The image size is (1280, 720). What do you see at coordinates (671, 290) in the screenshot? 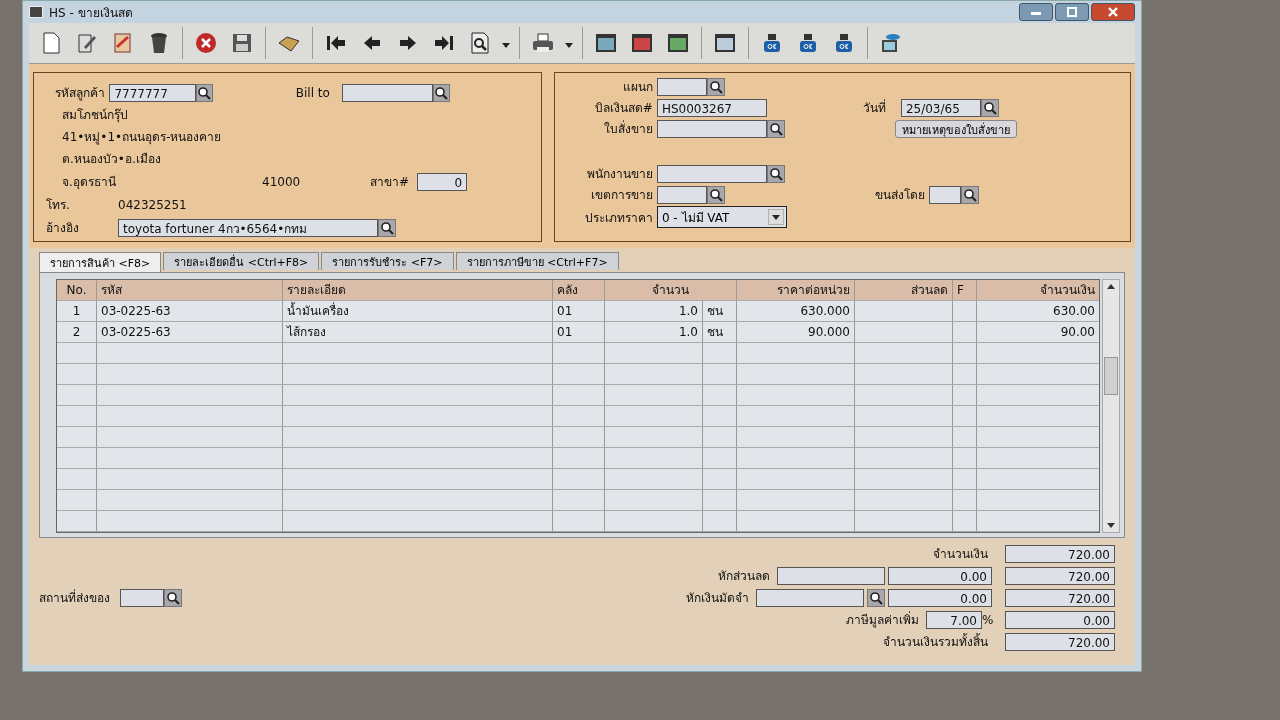
I see `column-header: จำนวน` at bounding box center [671, 290].